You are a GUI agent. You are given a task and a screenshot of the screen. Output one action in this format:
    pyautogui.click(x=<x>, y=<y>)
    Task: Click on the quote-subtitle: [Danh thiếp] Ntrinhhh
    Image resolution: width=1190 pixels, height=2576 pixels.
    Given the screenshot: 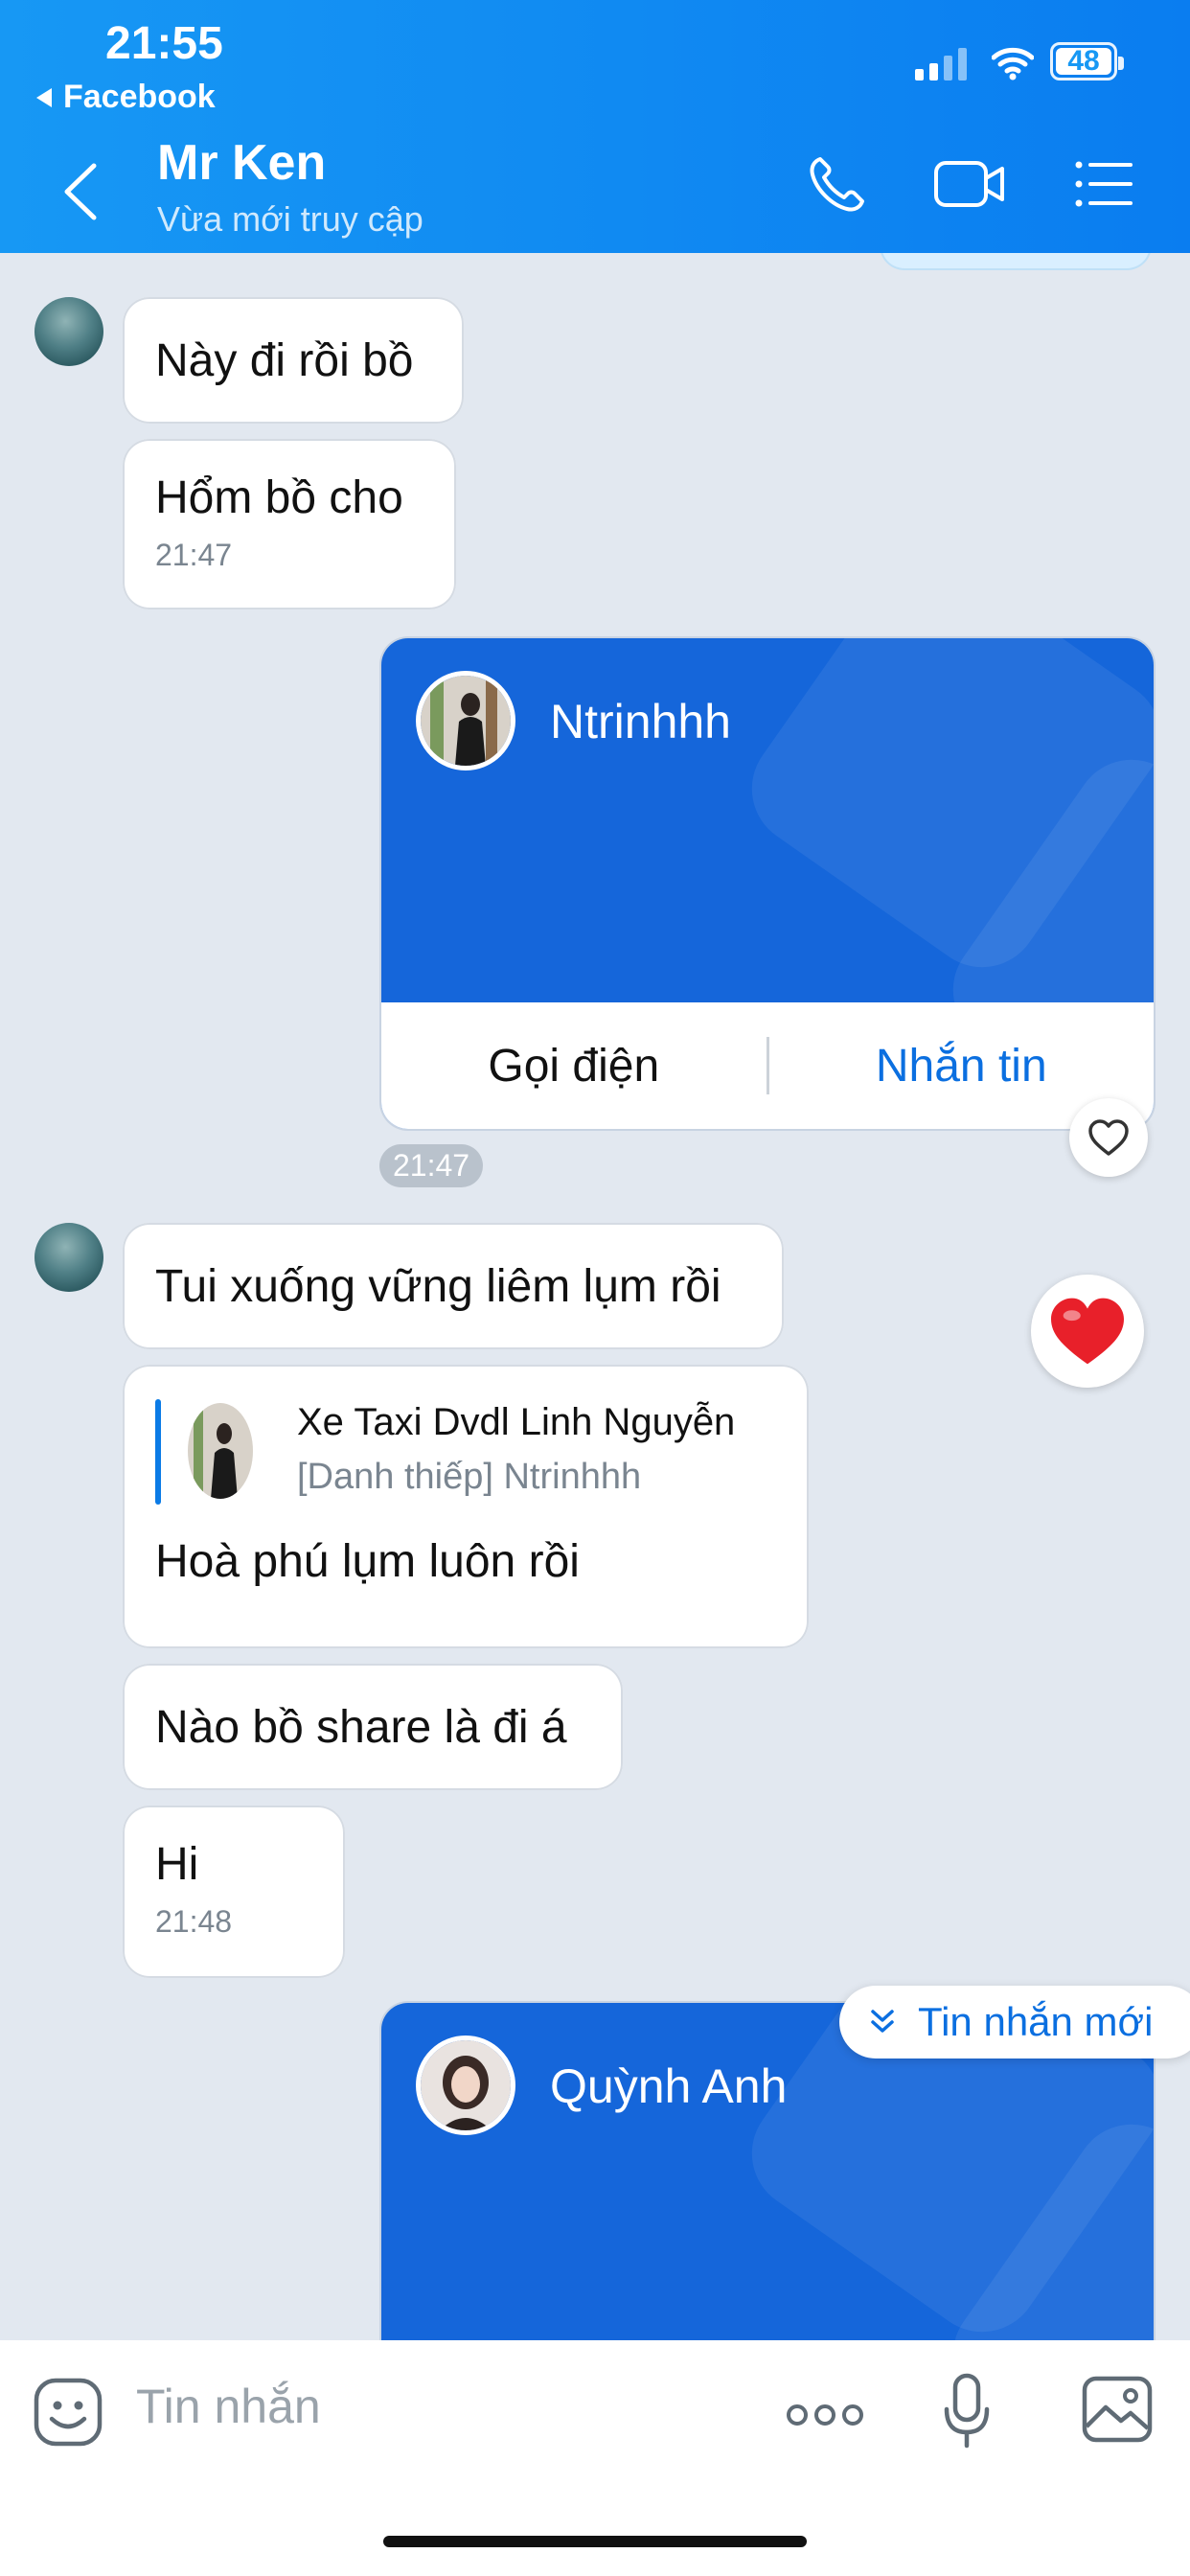 What is the action you would take?
    pyautogui.click(x=470, y=1477)
    